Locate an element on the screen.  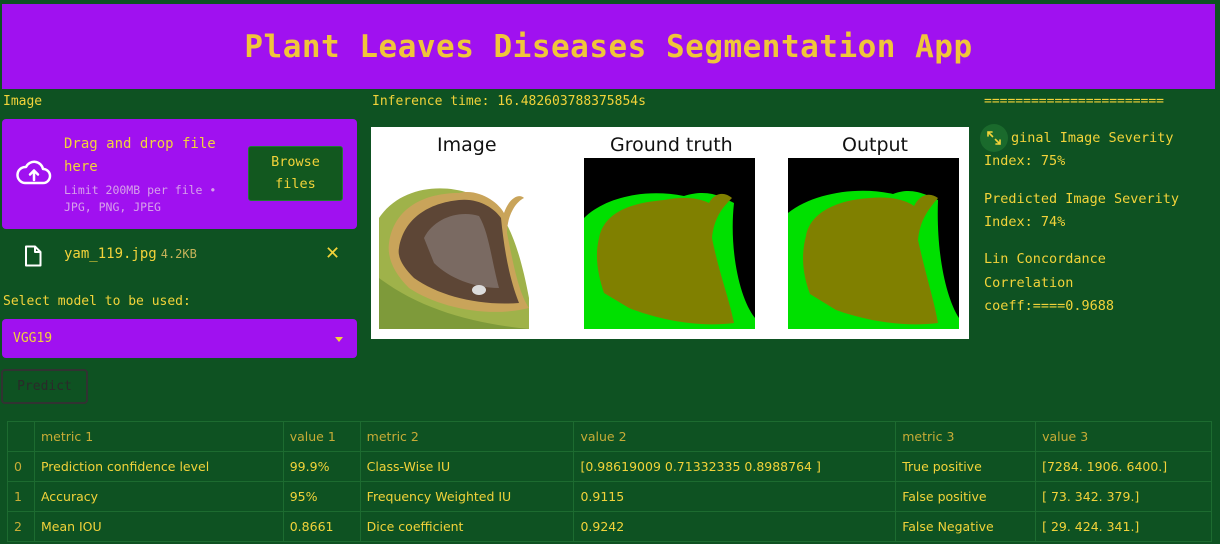
column-header: metric 2 is located at coordinates (467, 436).